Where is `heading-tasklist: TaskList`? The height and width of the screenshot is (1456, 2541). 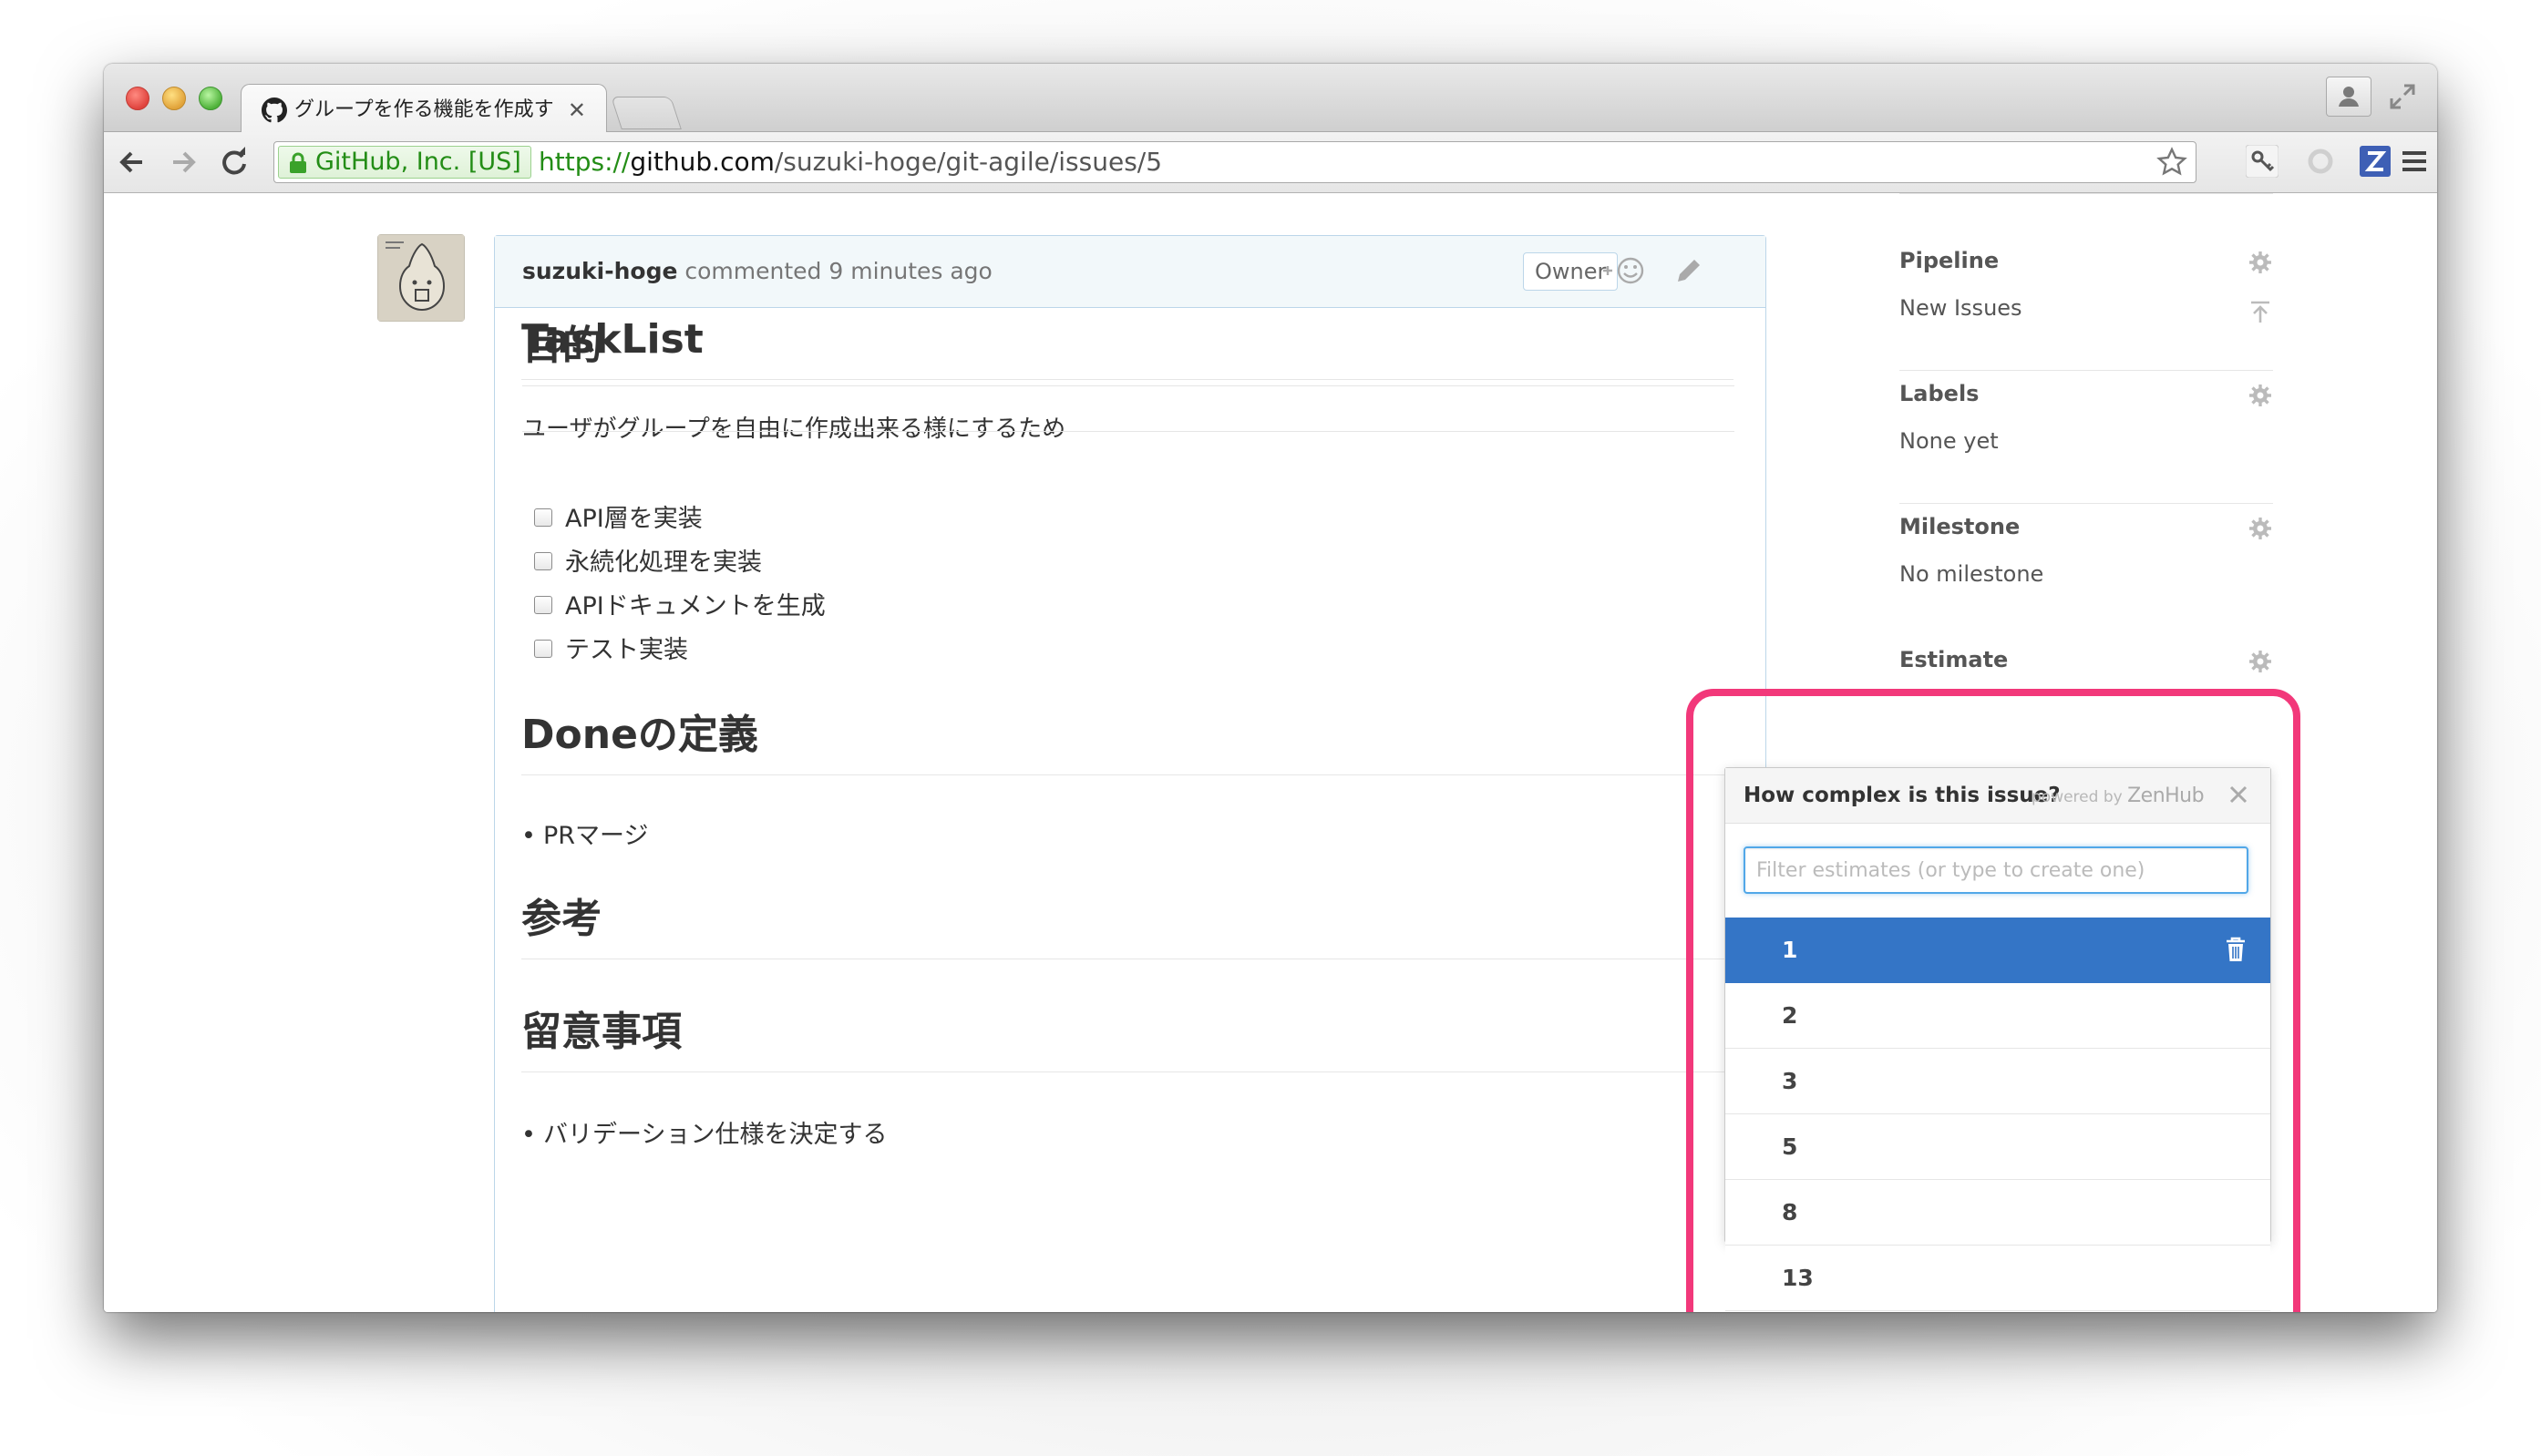 heading-tasklist: TaskList is located at coordinates (1127, 346).